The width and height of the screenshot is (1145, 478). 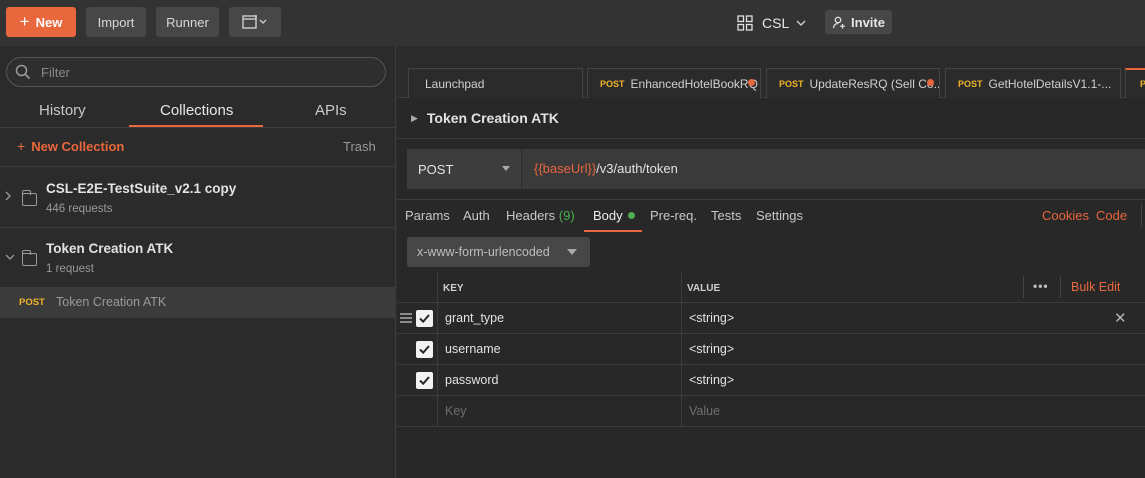 What do you see at coordinates (8, 197) in the screenshot?
I see `chevron-right-icon` at bounding box center [8, 197].